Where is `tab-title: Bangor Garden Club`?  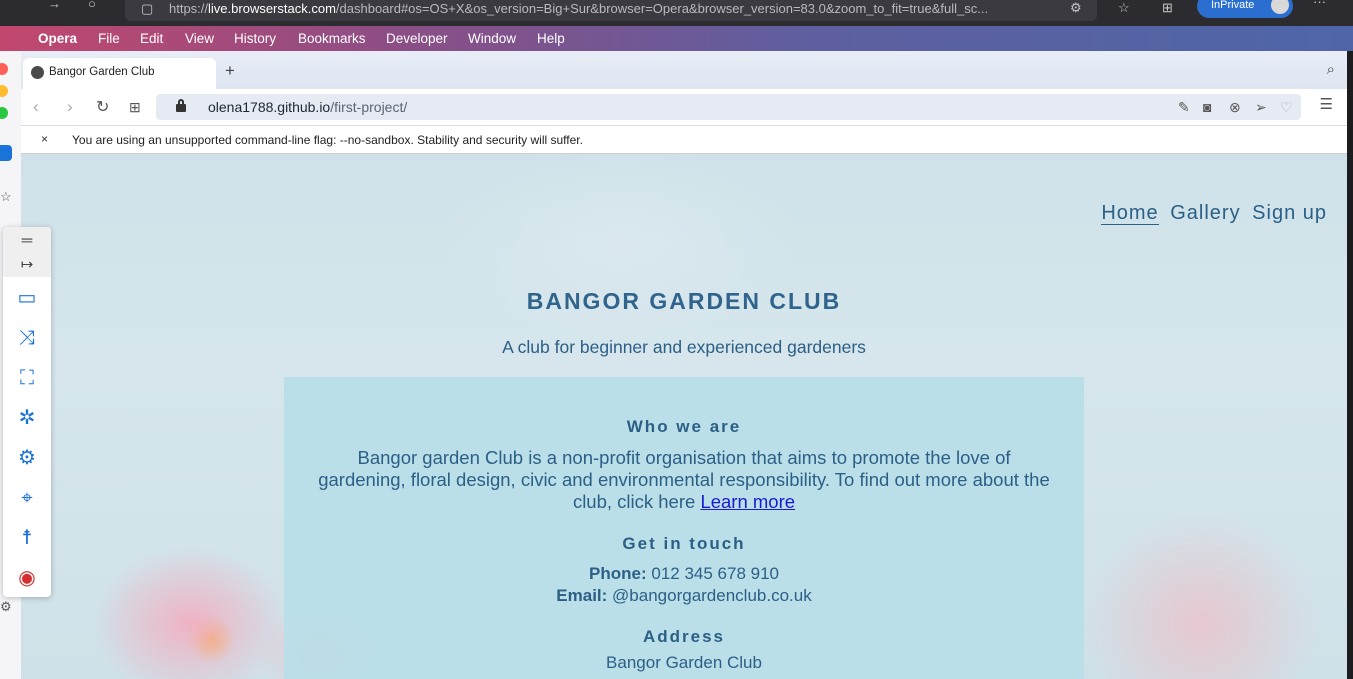 tab-title: Bangor Garden Club is located at coordinates (102, 72).